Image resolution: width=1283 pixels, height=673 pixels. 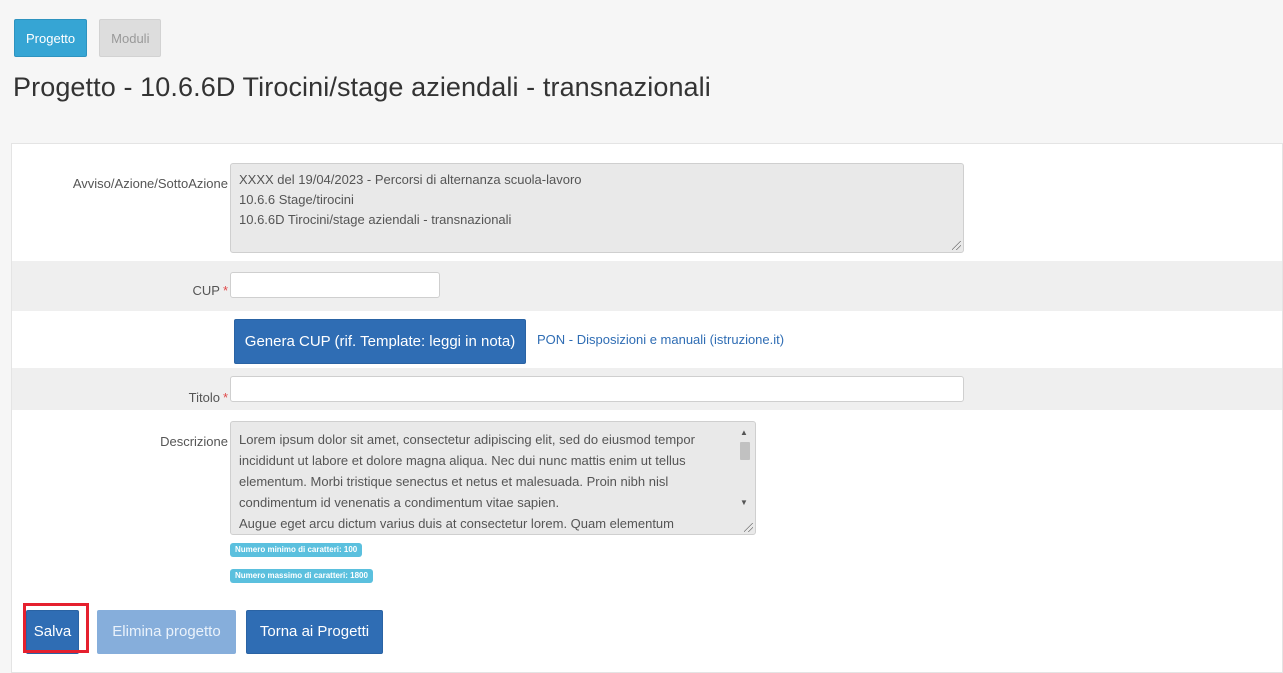 I want to click on titolo-label: Titolo *, so click(x=208, y=397).